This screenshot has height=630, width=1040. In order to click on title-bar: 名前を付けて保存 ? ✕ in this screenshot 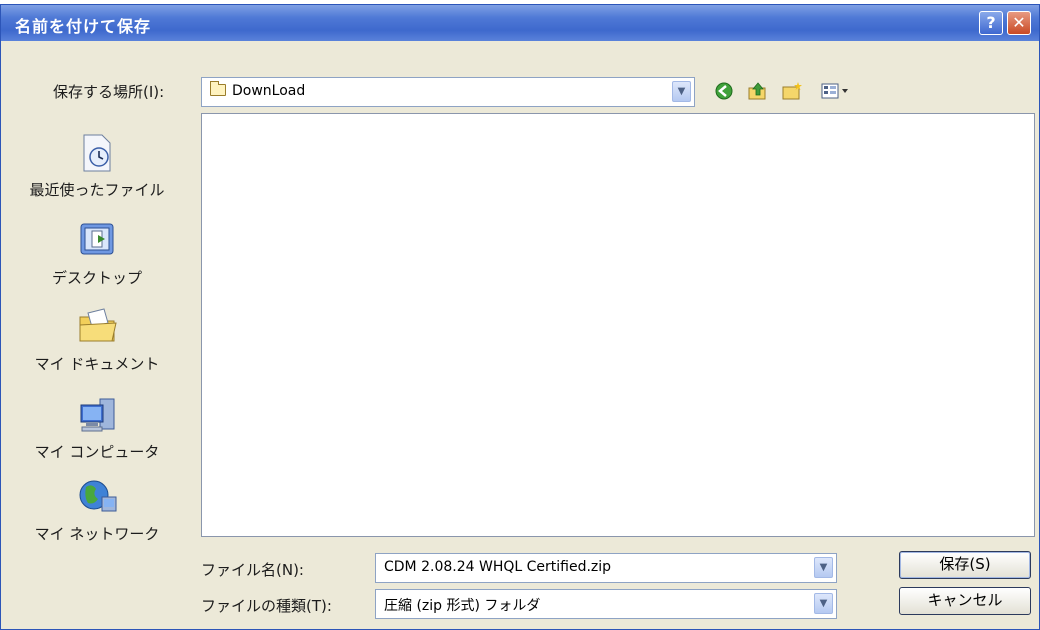, I will do `click(520, 23)`.